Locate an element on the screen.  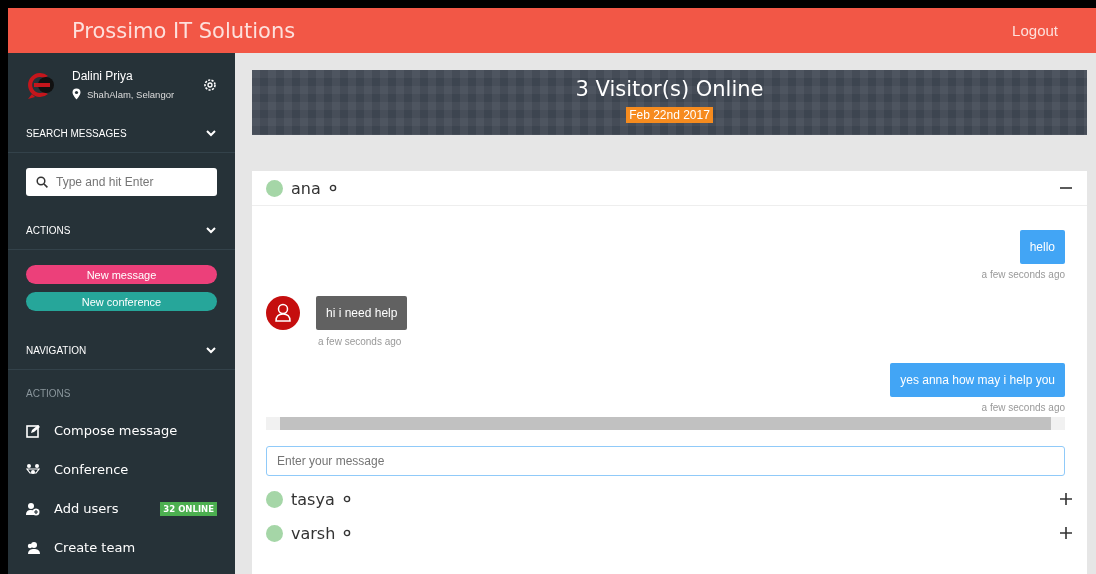
message-input: Enter your message is located at coordinates (665, 461).